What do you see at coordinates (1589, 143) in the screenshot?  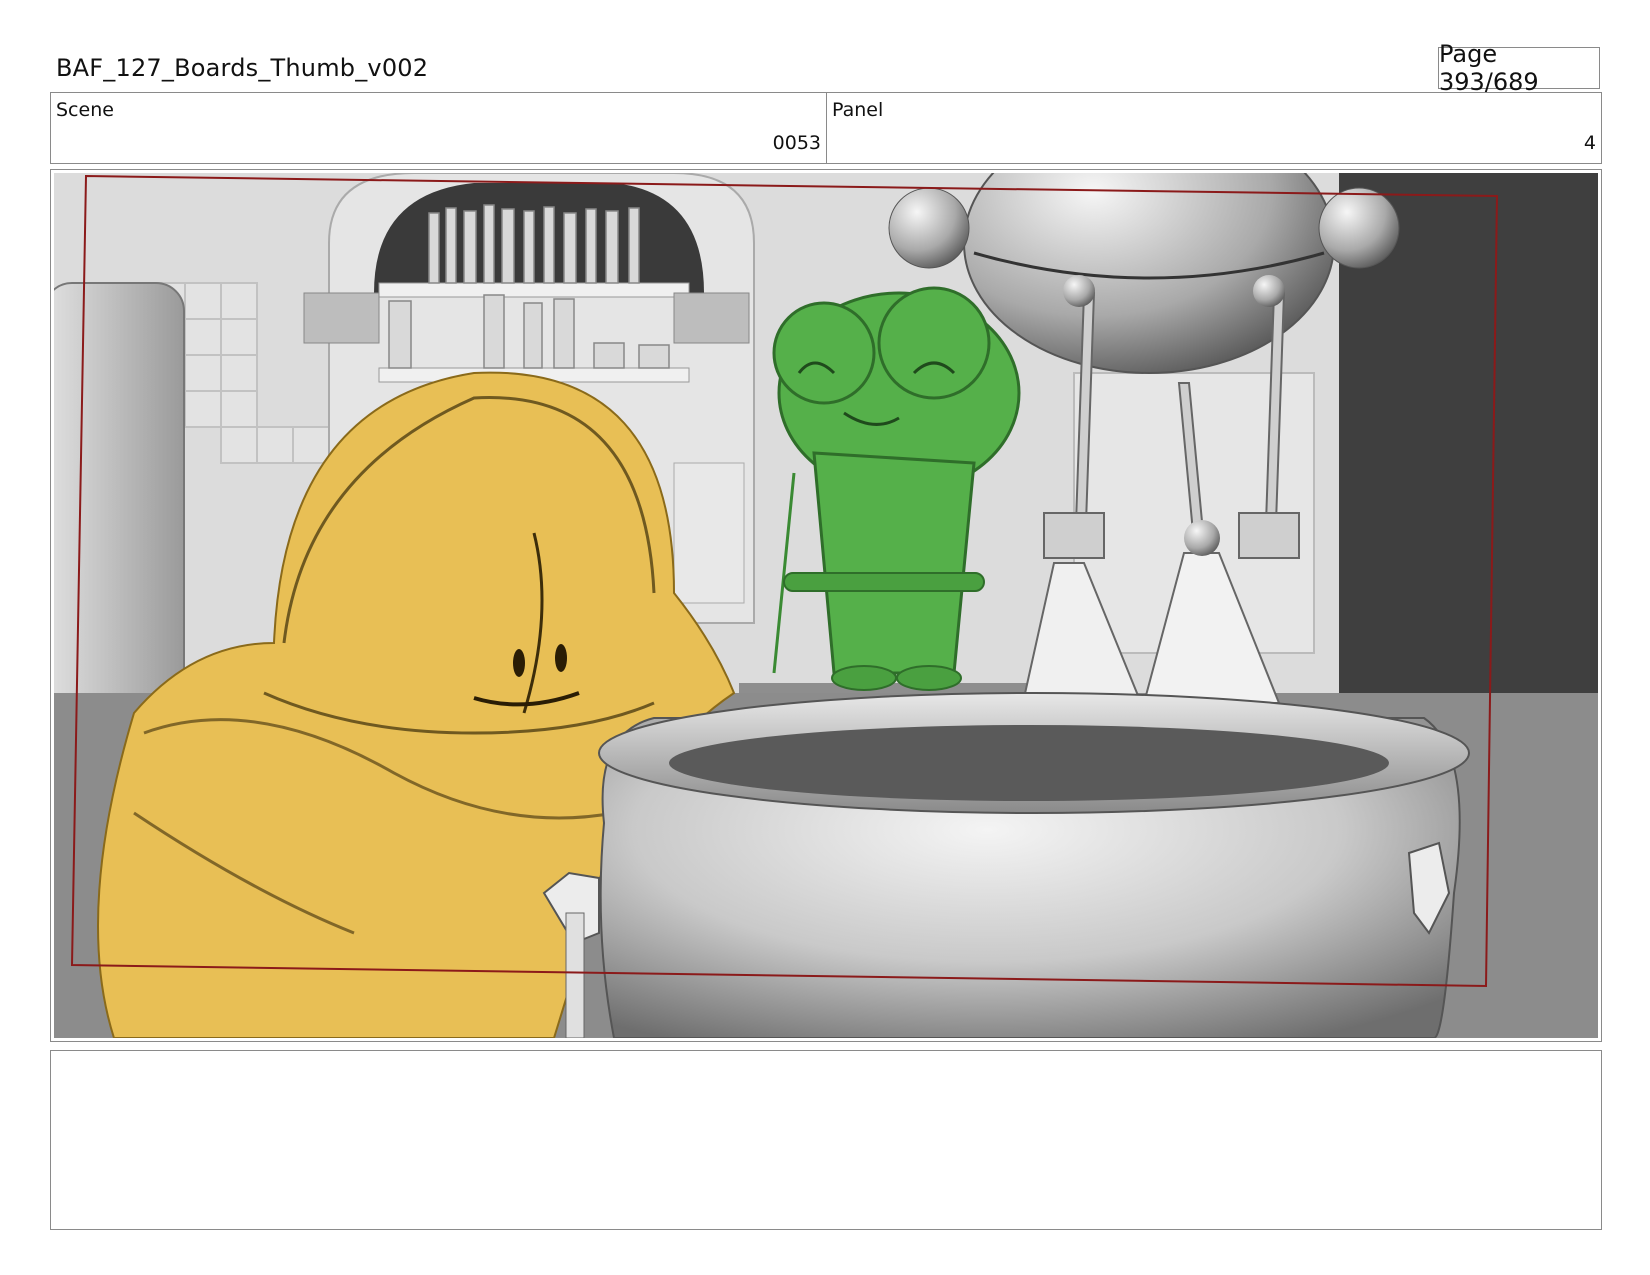 I see `panel-number: 4` at bounding box center [1589, 143].